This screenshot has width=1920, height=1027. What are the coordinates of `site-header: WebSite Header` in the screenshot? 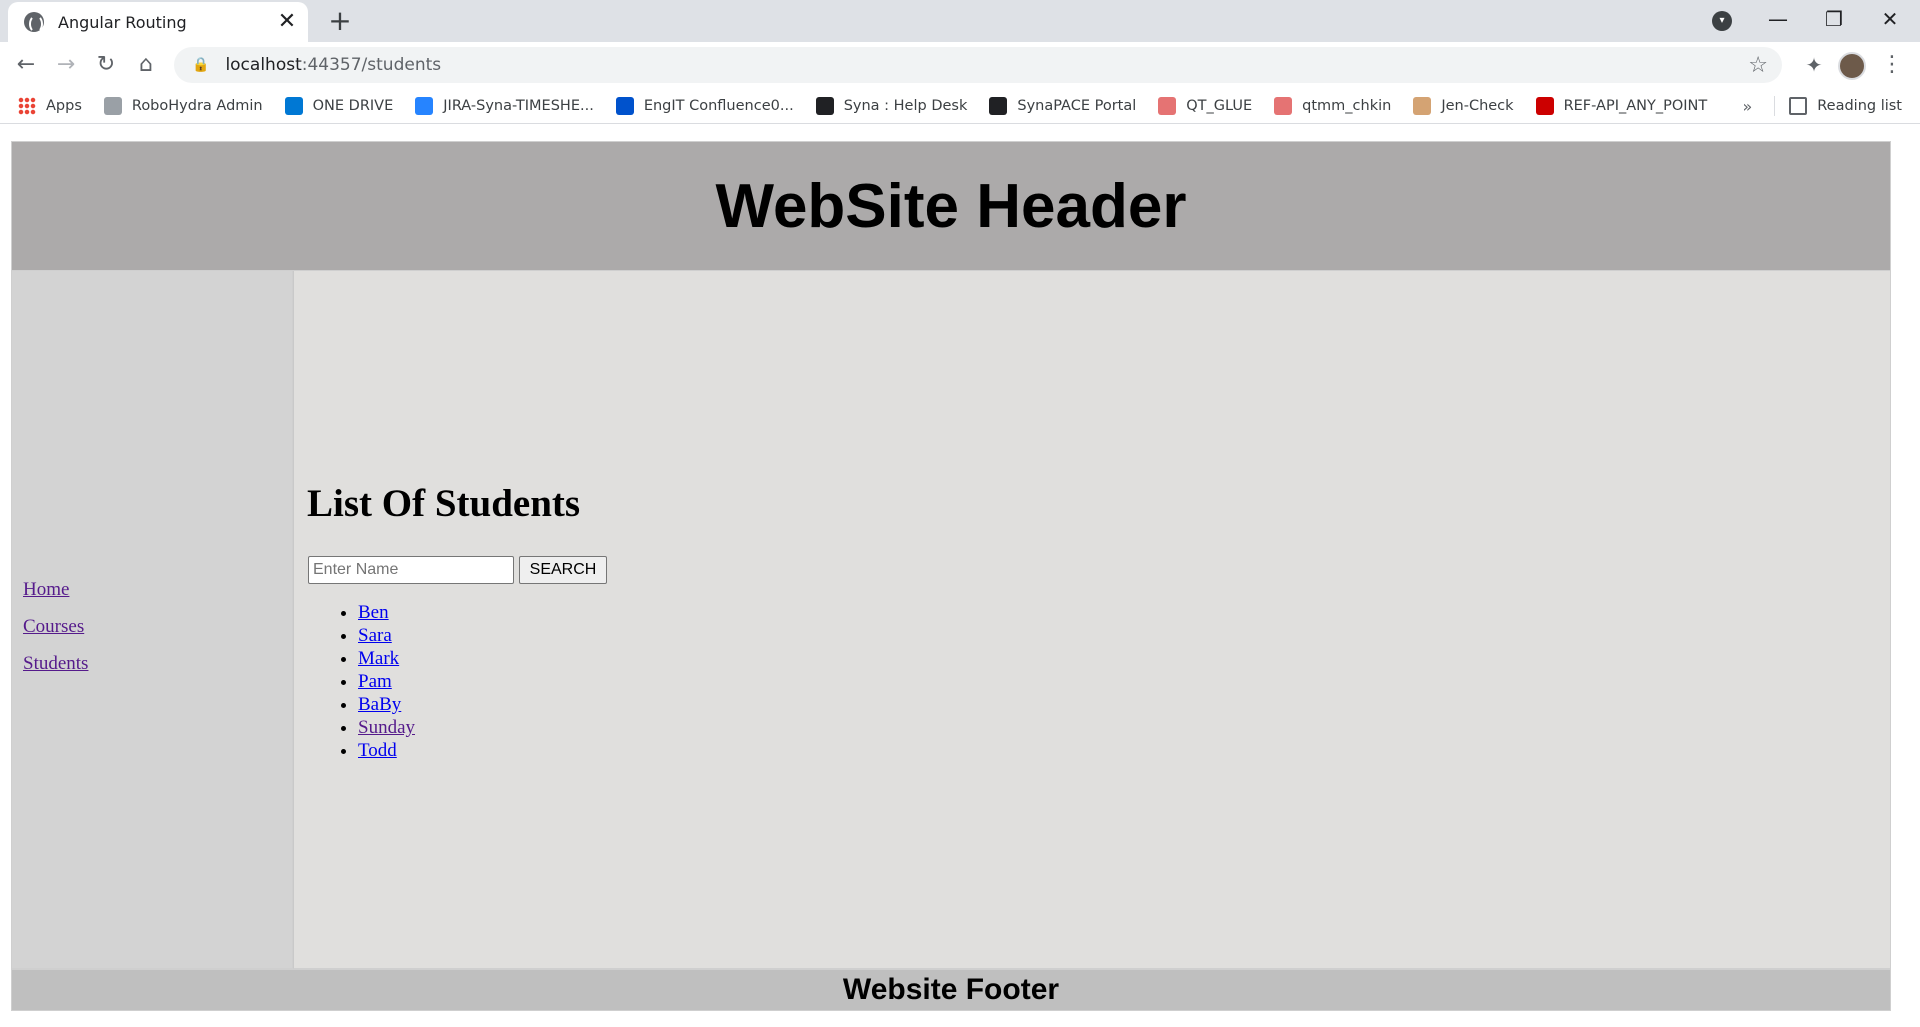 It's located at (951, 206).